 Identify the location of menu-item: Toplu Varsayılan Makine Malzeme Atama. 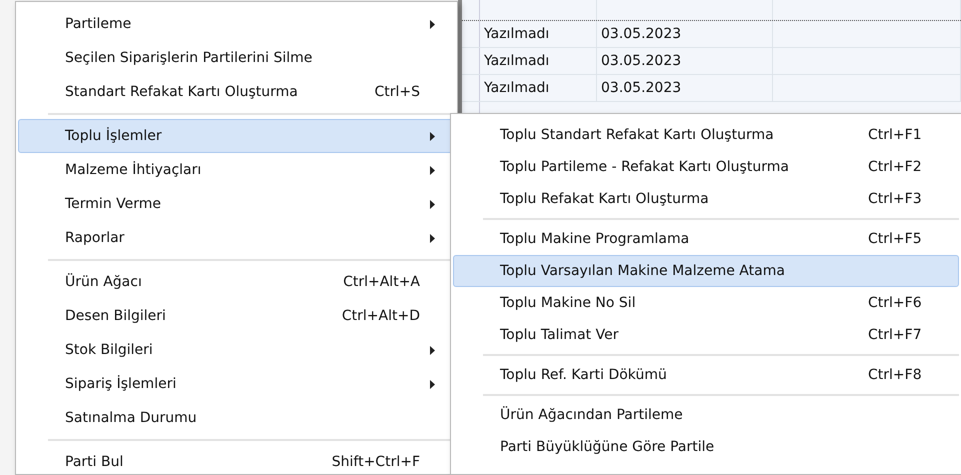
(706, 271).